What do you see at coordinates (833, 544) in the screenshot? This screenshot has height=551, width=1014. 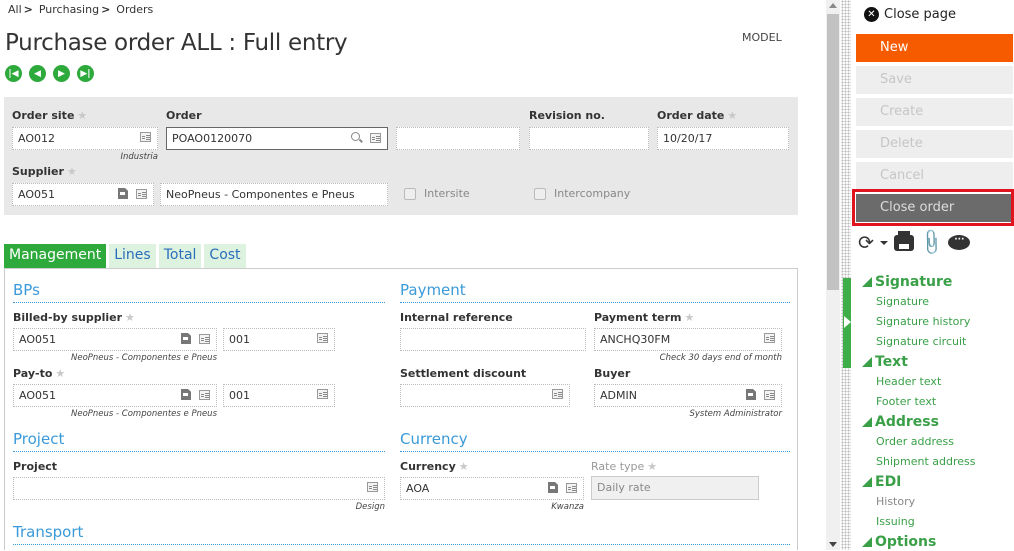 I see `scroll-down-icon` at bounding box center [833, 544].